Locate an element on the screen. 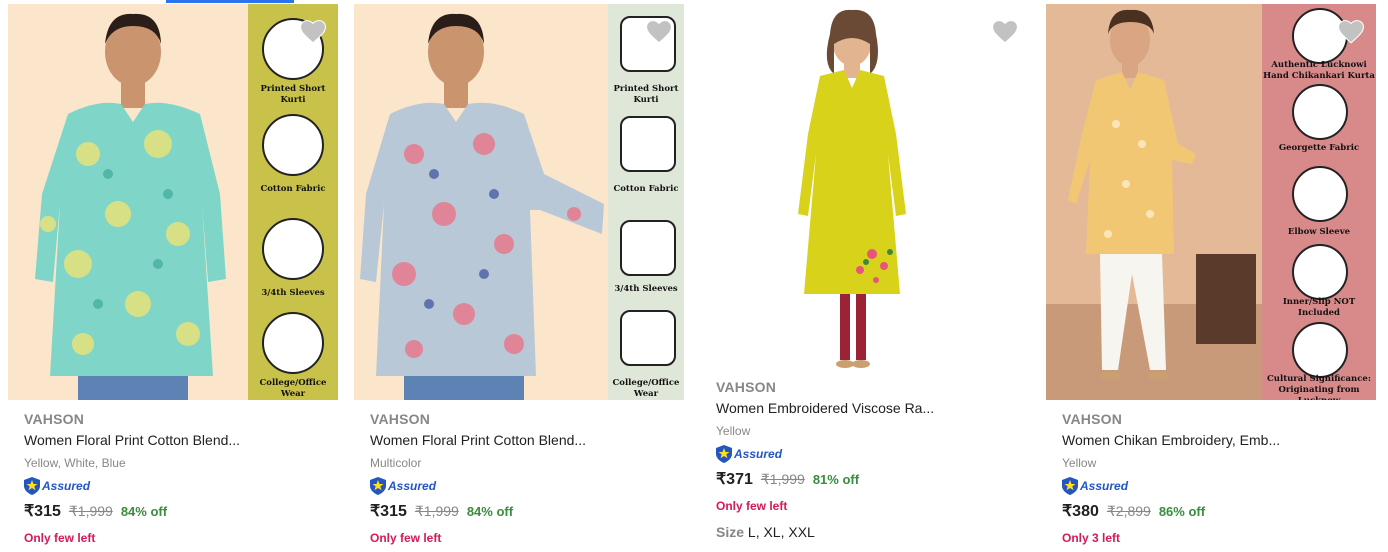 The width and height of the screenshot is (1388, 552). stock-status: Only 3 left is located at coordinates (1091, 538).